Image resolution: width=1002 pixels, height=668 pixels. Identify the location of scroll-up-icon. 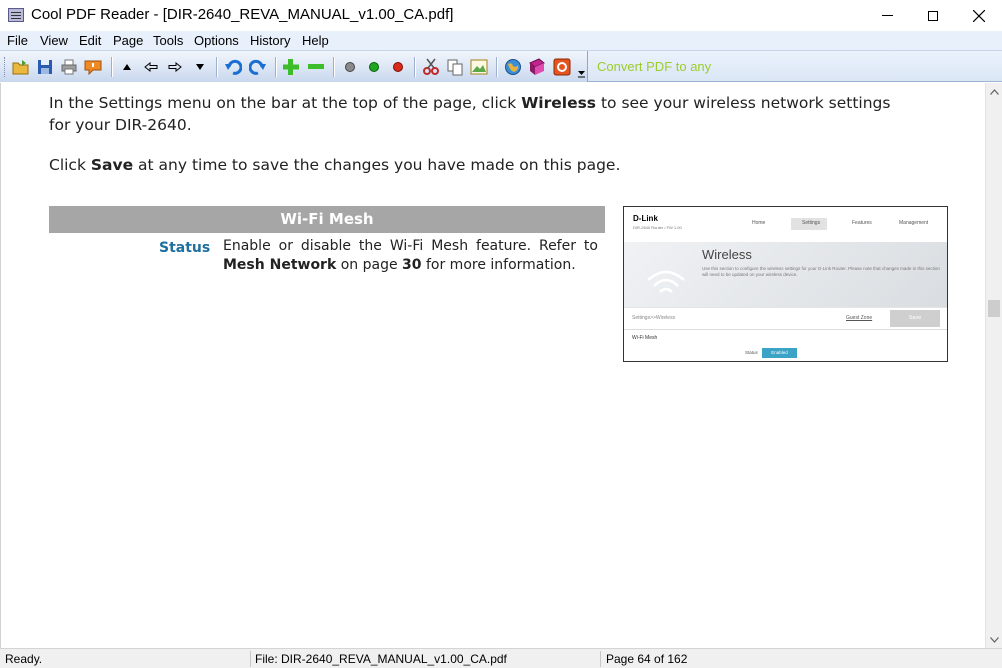
(994, 91).